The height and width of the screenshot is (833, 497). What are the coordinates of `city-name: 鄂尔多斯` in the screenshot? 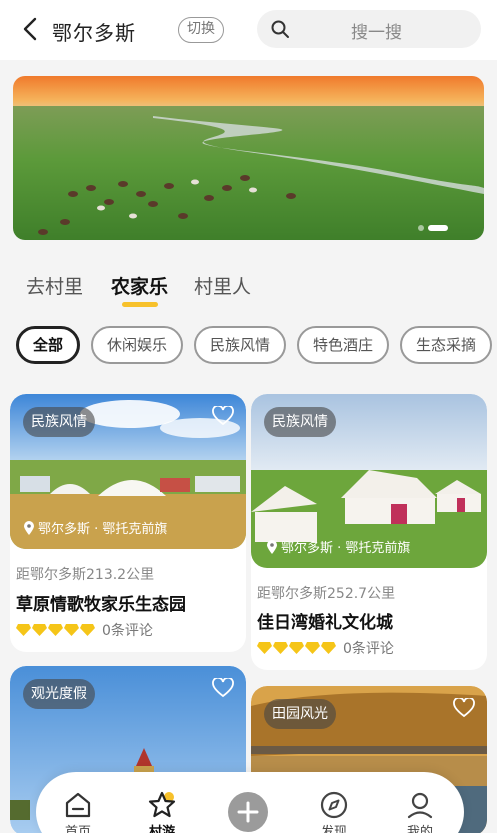 It's located at (94, 33).